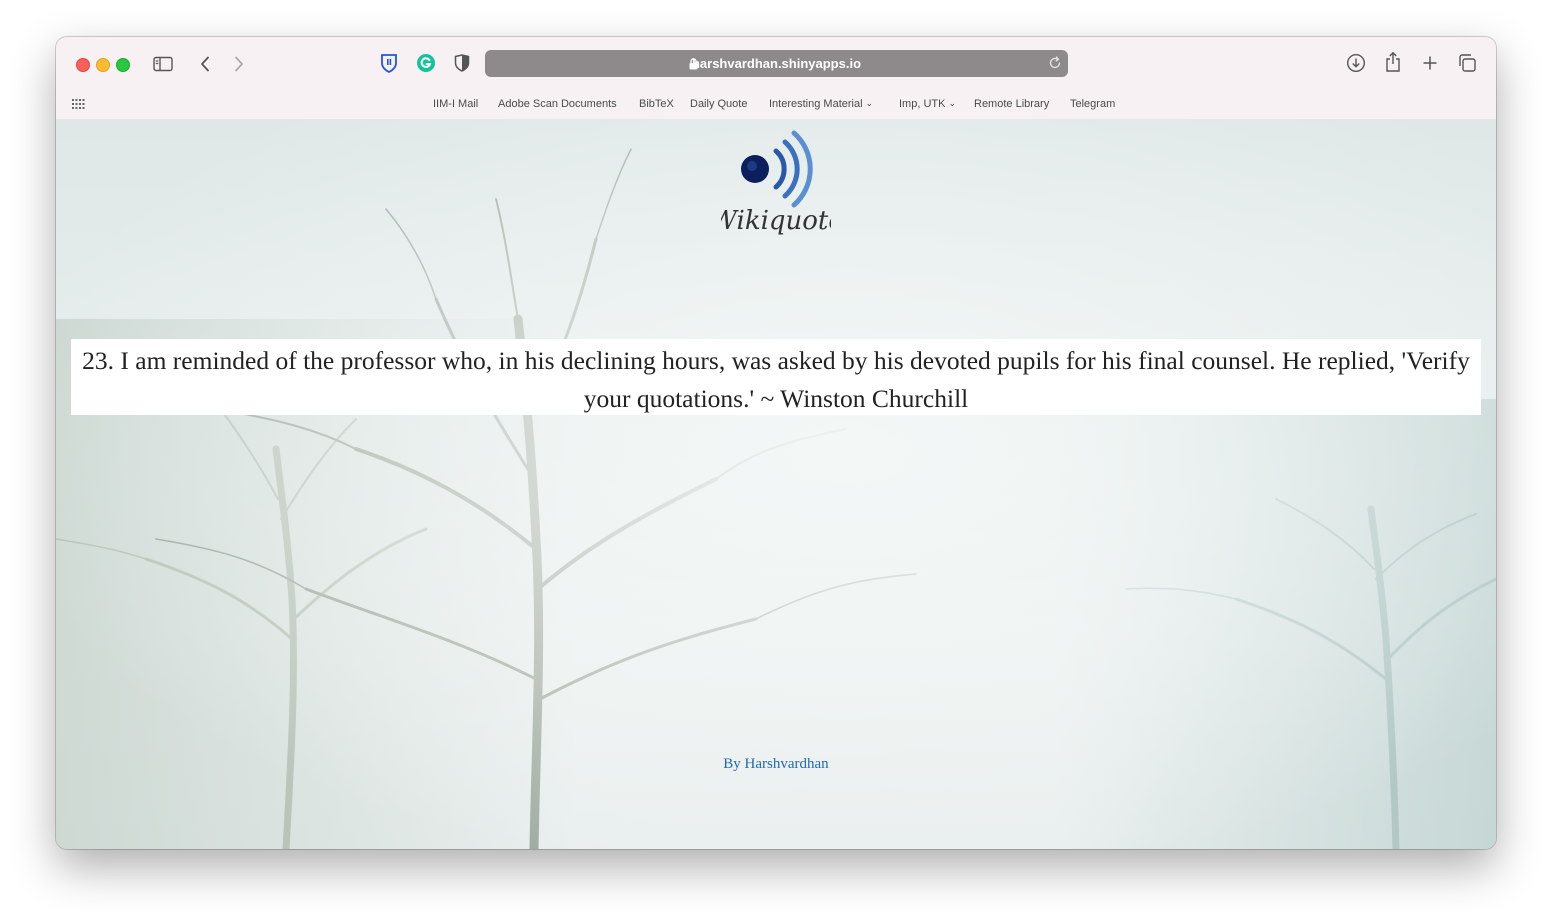 The height and width of the screenshot is (923, 1552). I want to click on download-icon, so click(1356, 63).